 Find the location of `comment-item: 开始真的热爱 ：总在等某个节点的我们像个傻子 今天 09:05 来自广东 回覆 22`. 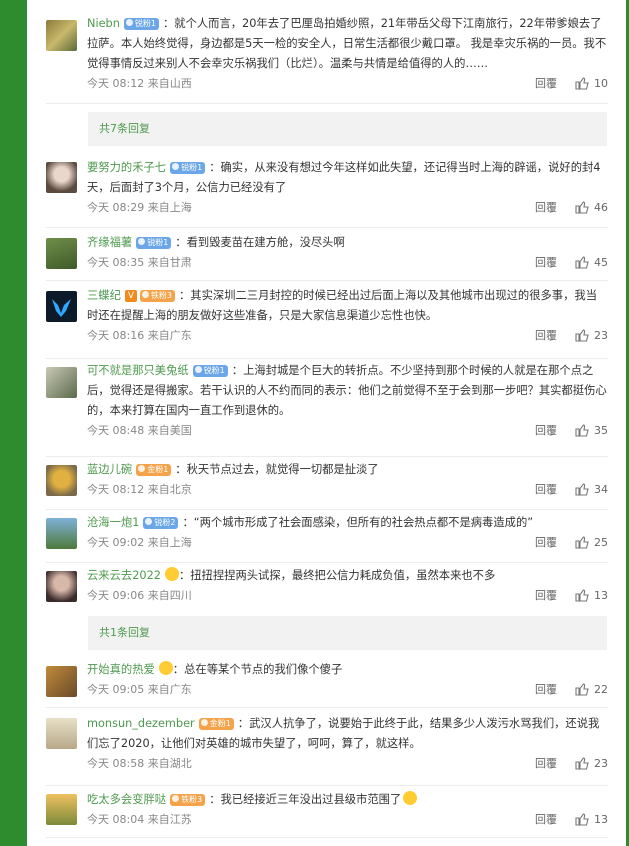

comment-item: 开始真的热爱 ：总在等某个节点的我们像个傻子 今天 09:05 来自广东 回覆 22 is located at coordinates (327, 682).